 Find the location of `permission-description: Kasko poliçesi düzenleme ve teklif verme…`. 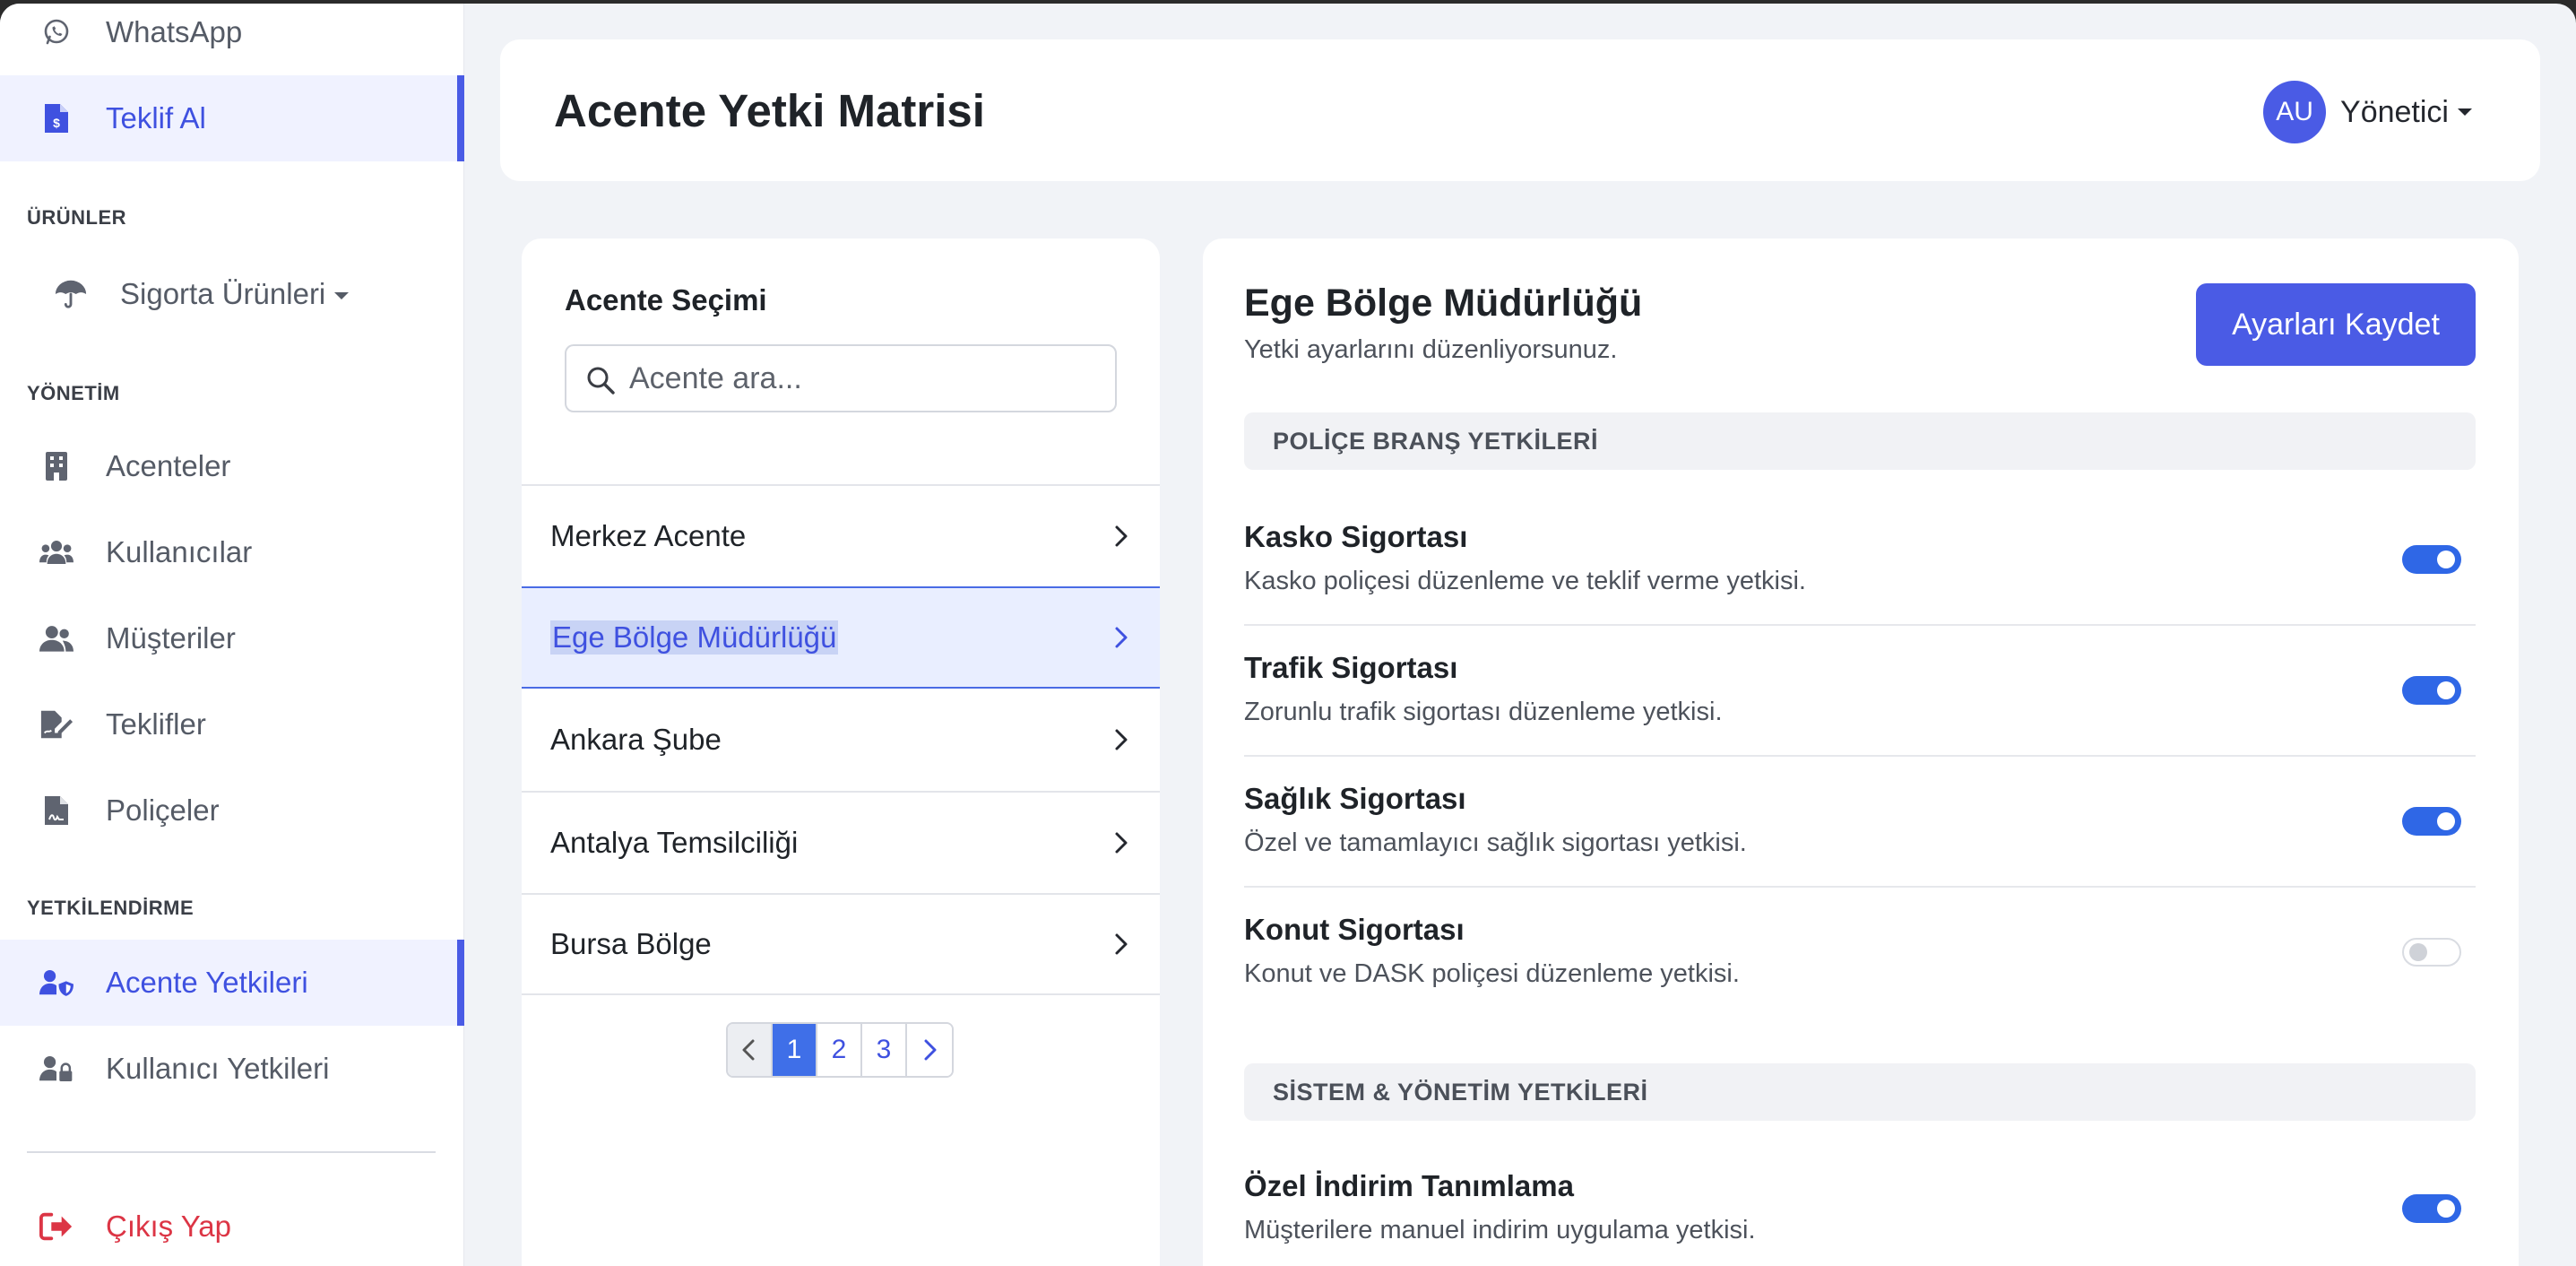

permission-description: Kasko poliçesi düzenleme ve teklif verme… is located at coordinates (1525, 581).